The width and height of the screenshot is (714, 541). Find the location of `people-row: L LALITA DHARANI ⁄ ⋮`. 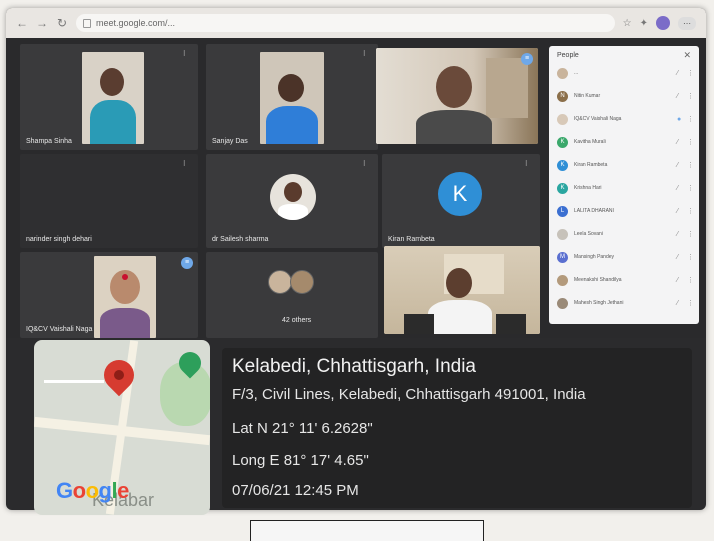

people-row: L LALITA DHARANI ⁄ ⋮ is located at coordinates (625, 211).